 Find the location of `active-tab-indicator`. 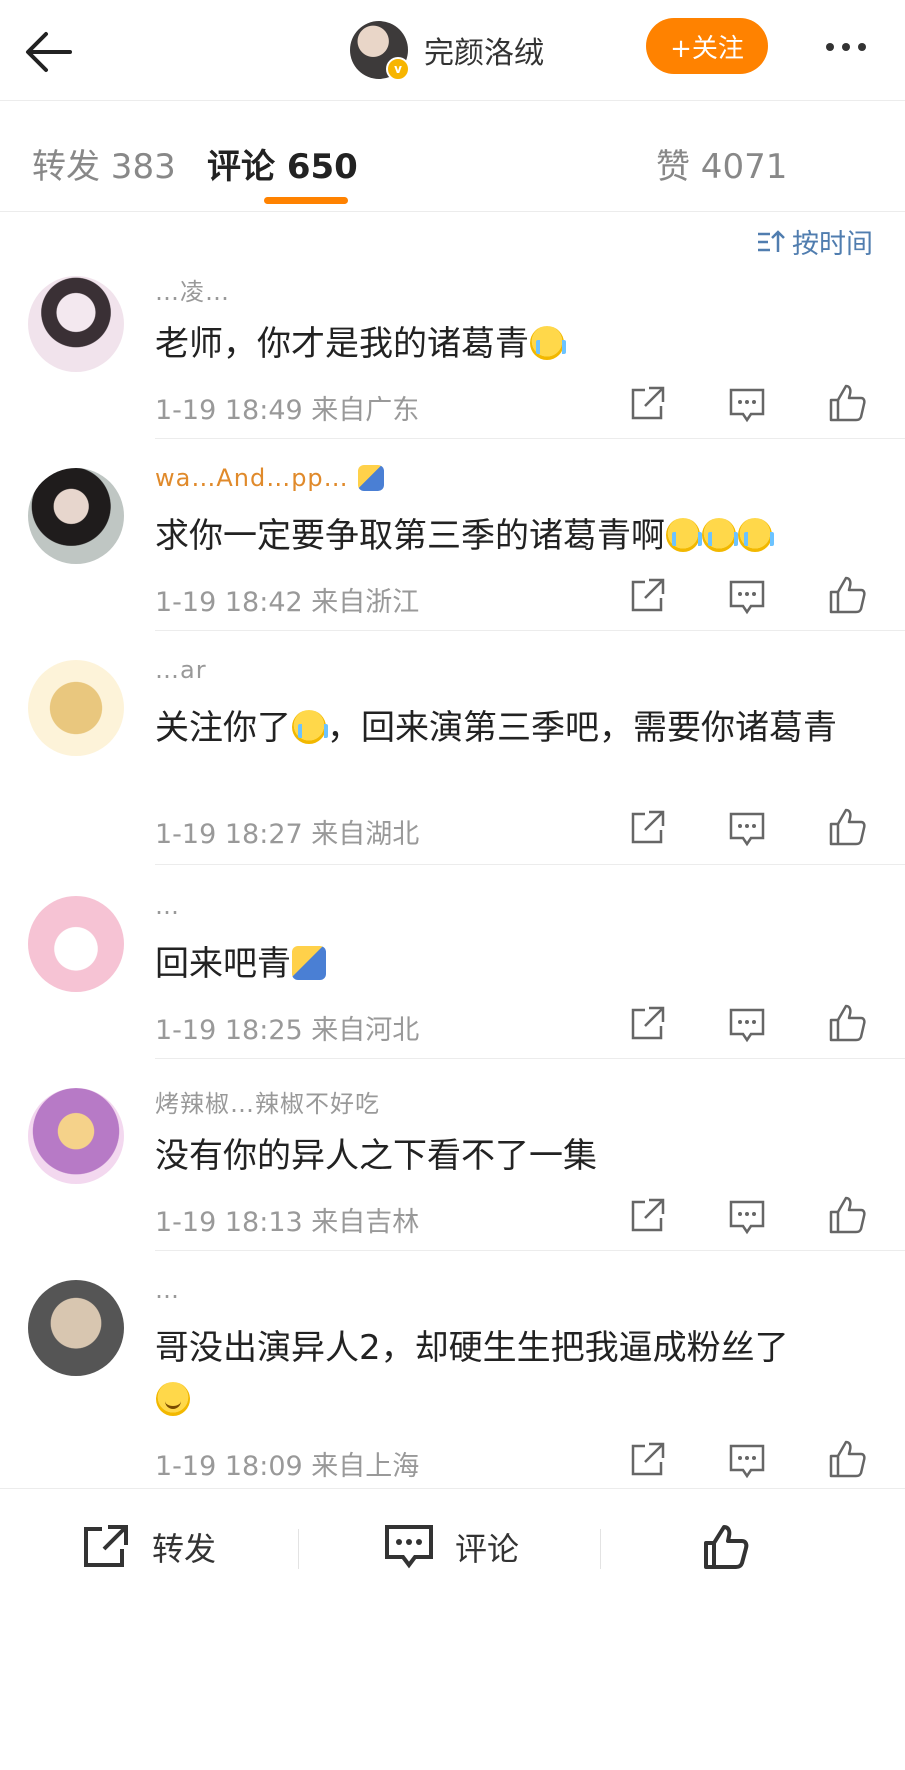

active-tab-indicator is located at coordinates (306, 200).